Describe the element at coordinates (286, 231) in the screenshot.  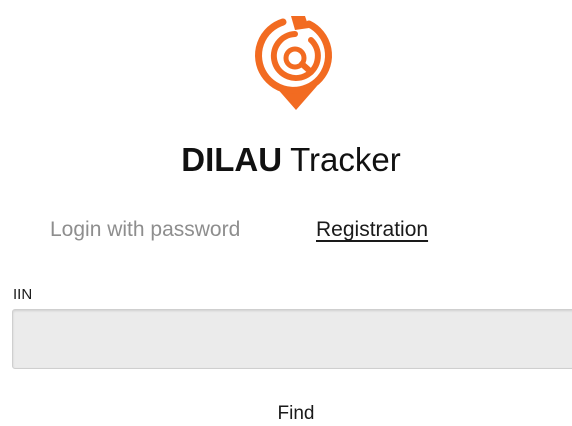
I see `auth-tabs: Login with password Registration` at that location.